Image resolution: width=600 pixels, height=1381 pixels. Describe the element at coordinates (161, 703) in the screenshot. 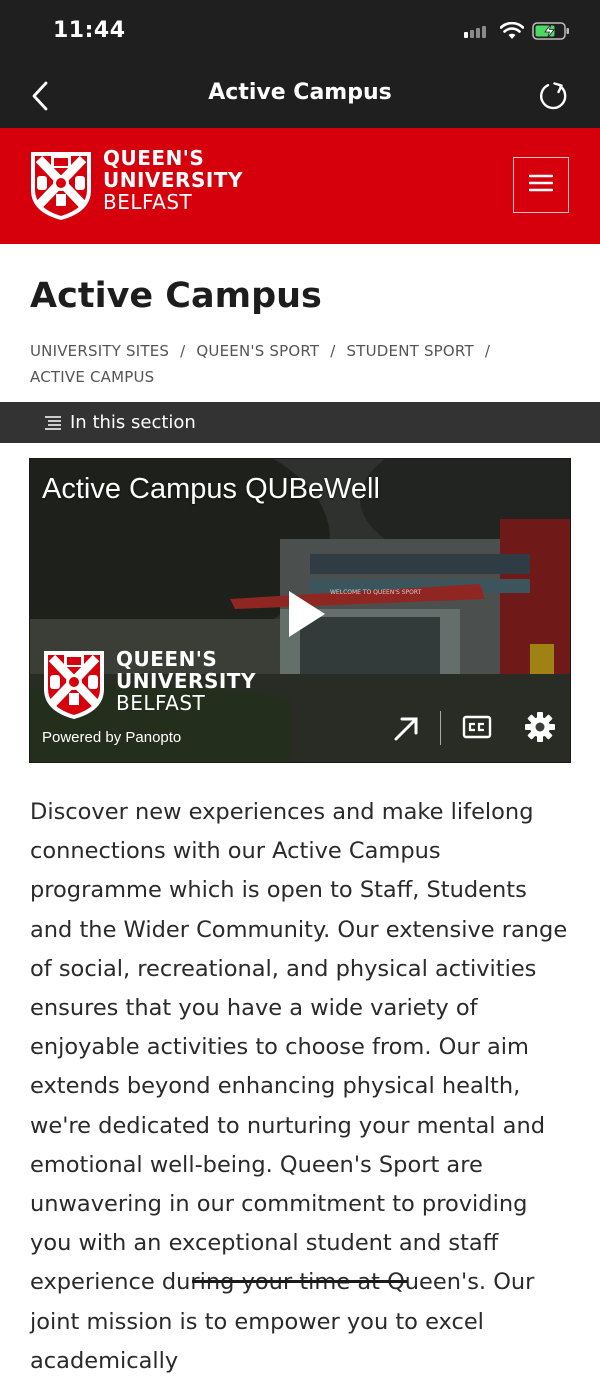

I see `video-logo-line-3: BELFAST` at that location.